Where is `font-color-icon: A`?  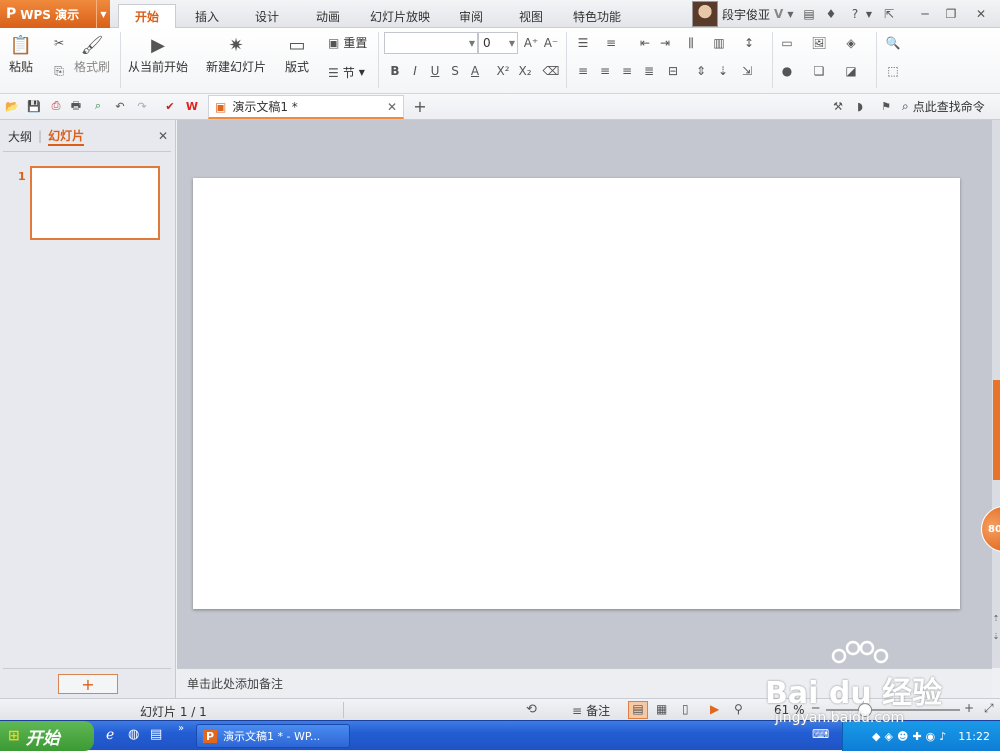
font-color-icon: A is located at coordinates (475, 71).